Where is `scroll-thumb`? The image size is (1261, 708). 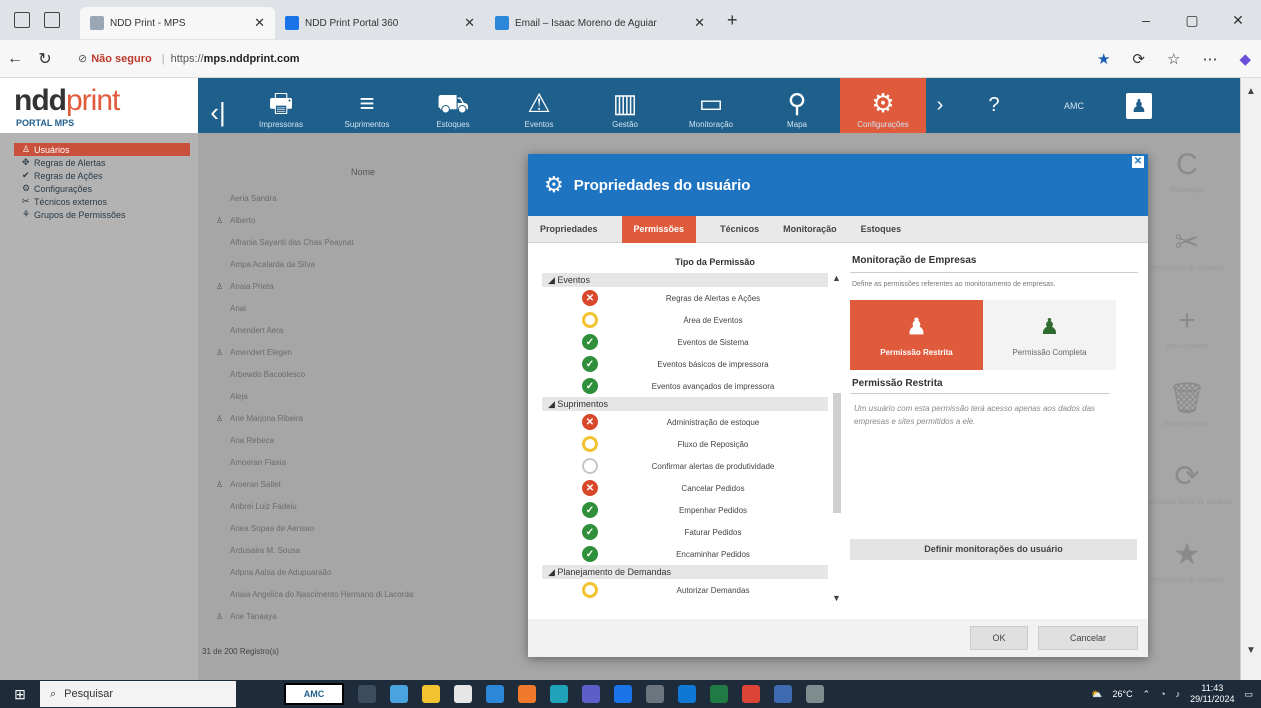 scroll-thumb is located at coordinates (837, 453).